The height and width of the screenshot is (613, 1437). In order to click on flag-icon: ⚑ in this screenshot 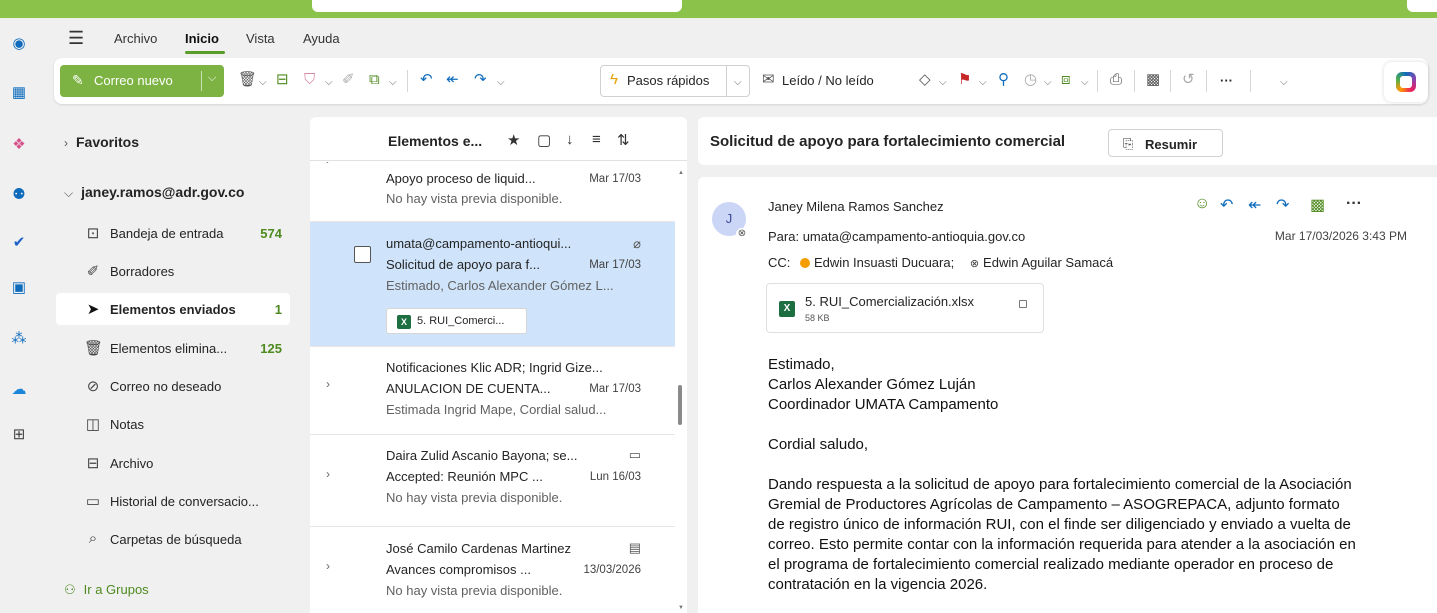, I will do `click(964, 80)`.